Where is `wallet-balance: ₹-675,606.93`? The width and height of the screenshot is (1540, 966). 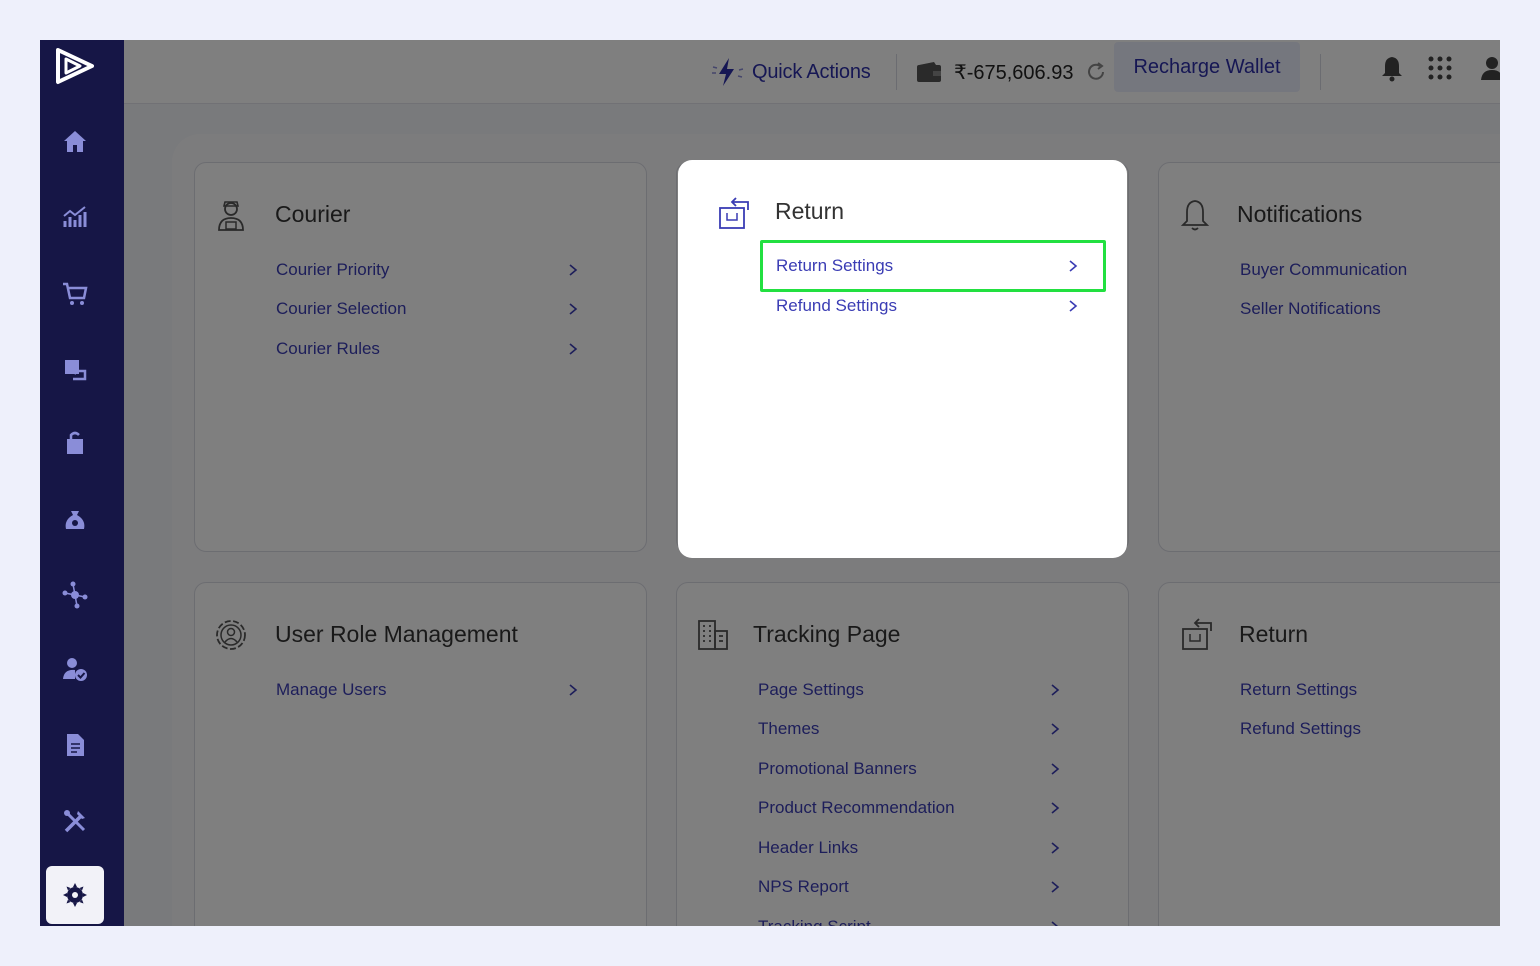 wallet-balance: ₹-675,606.93 is located at coordinates (1011, 72).